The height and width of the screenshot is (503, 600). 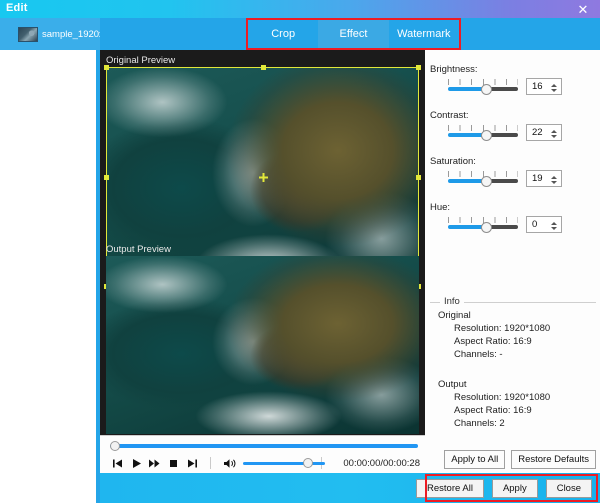 I want to click on title-bar: Edit ✕, so click(x=300, y=9).